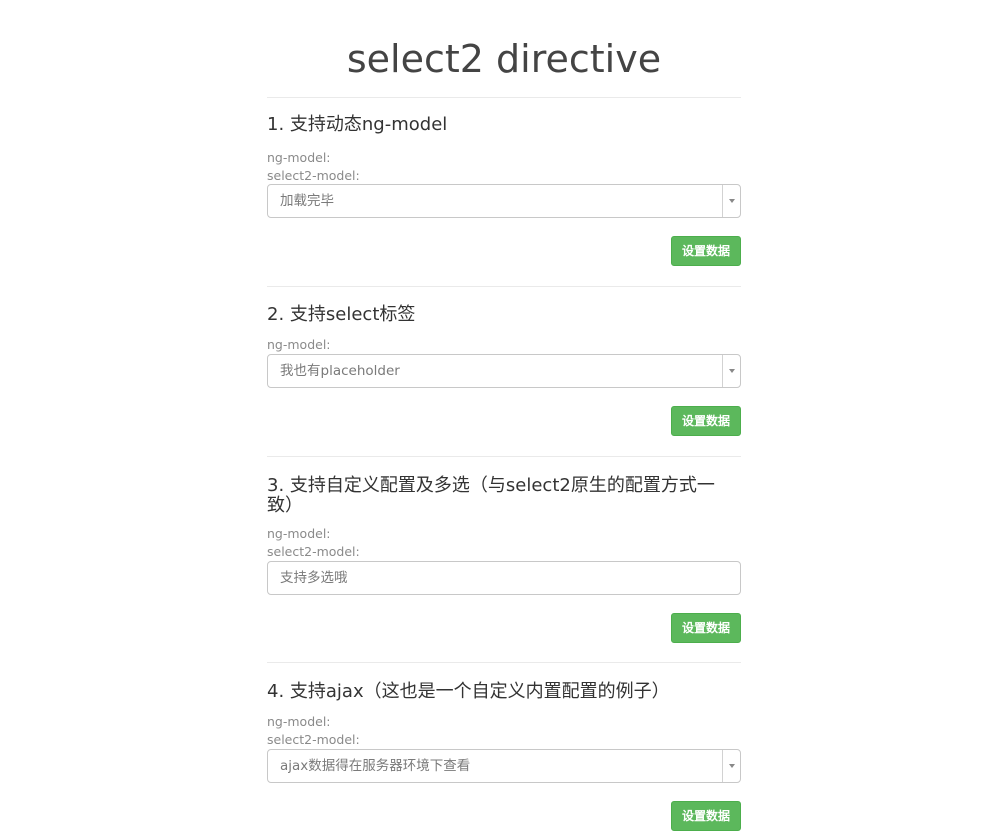 Image resolution: width=1008 pixels, height=831 pixels. What do you see at coordinates (468, 691) in the screenshot?
I see `section-heading: 4. 支持ajax（这也是一个自定义内置配置的例子）` at bounding box center [468, 691].